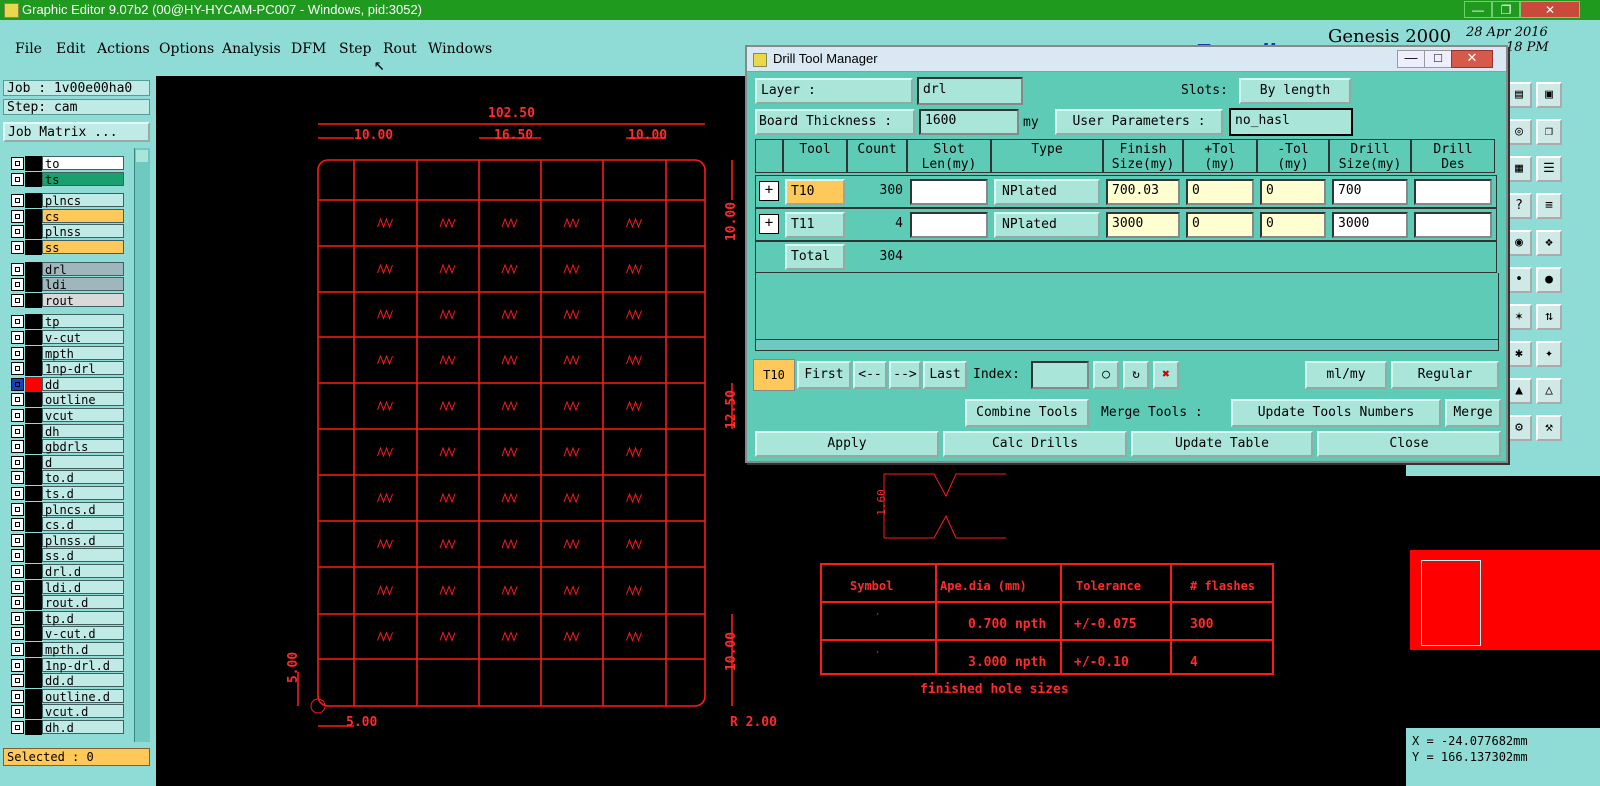 This screenshot has width=1600, height=786. Describe the element at coordinates (1453, 225) in the screenshot. I see `des-field` at that location.